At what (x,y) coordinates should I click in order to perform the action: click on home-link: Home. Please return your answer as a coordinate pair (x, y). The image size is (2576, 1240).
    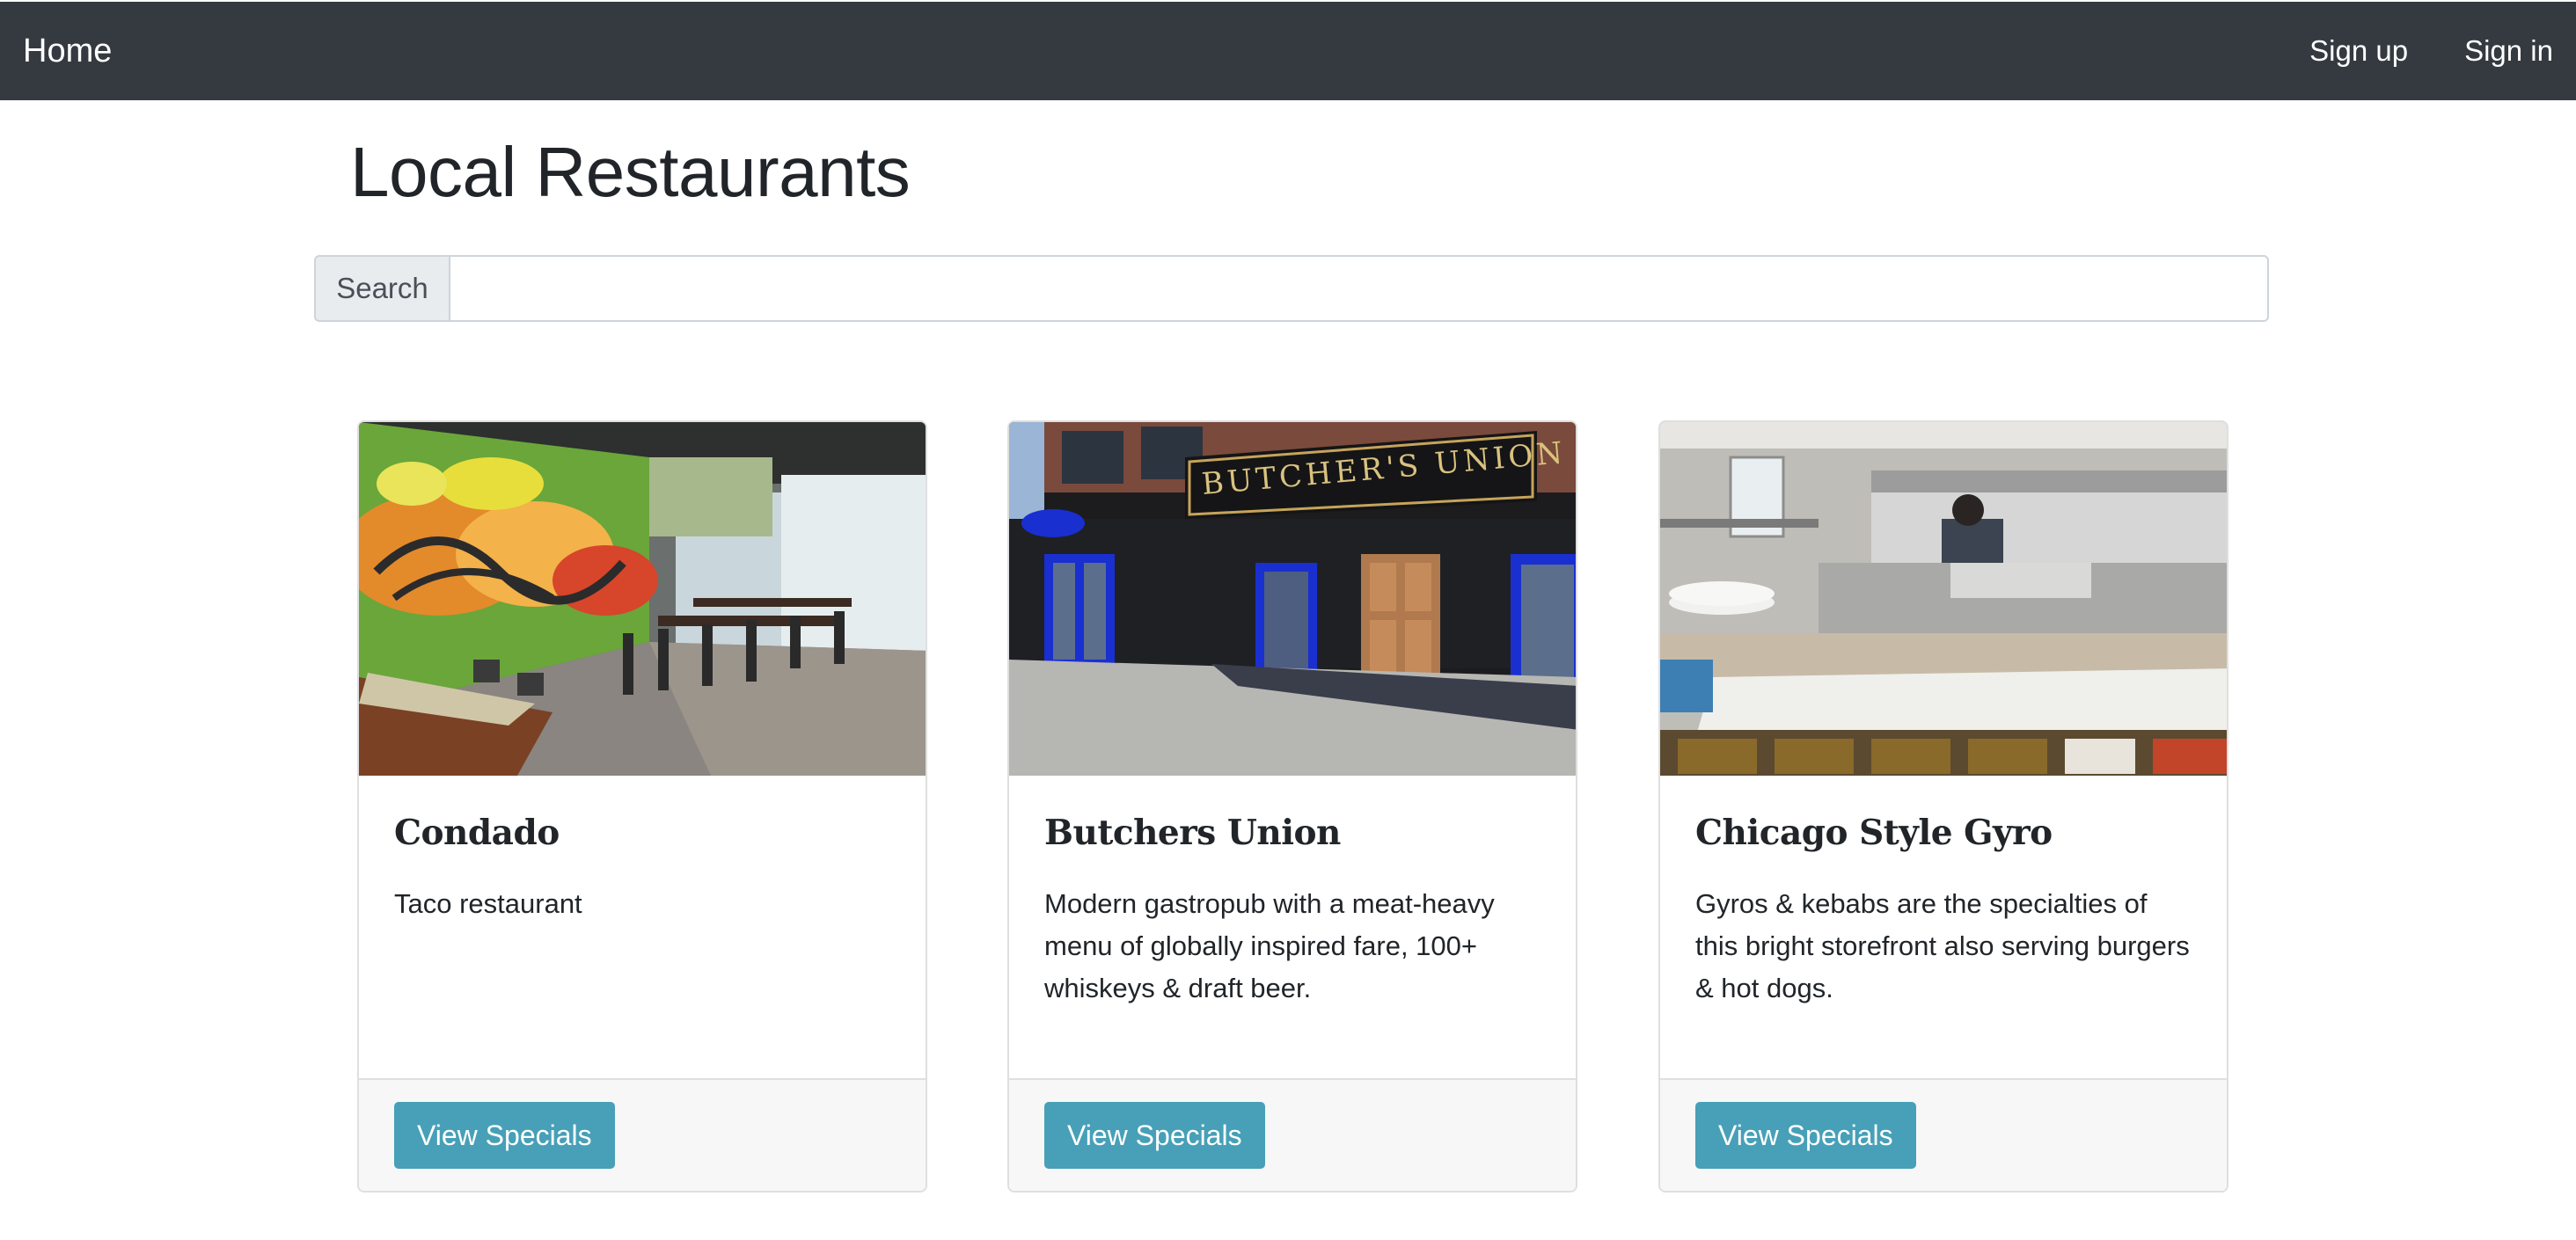
    Looking at the image, I should click on (67, 52).